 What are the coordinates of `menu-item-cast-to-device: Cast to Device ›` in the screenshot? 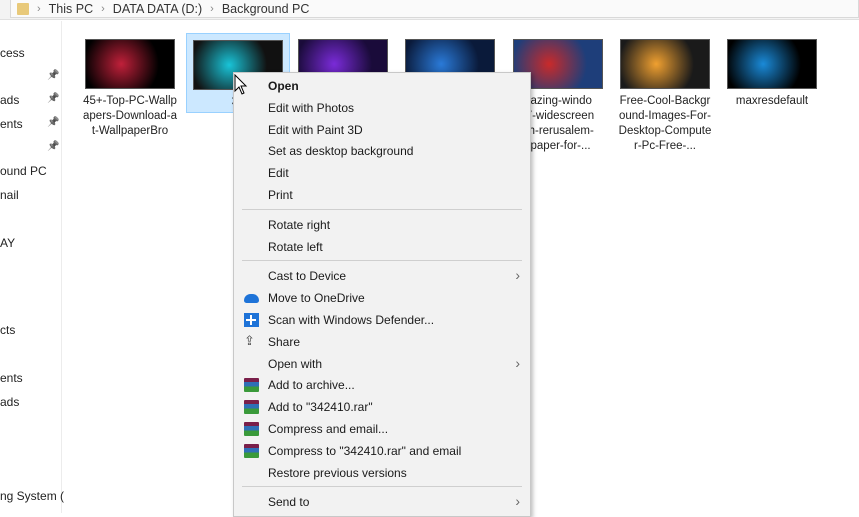 It's located at (382, 276).